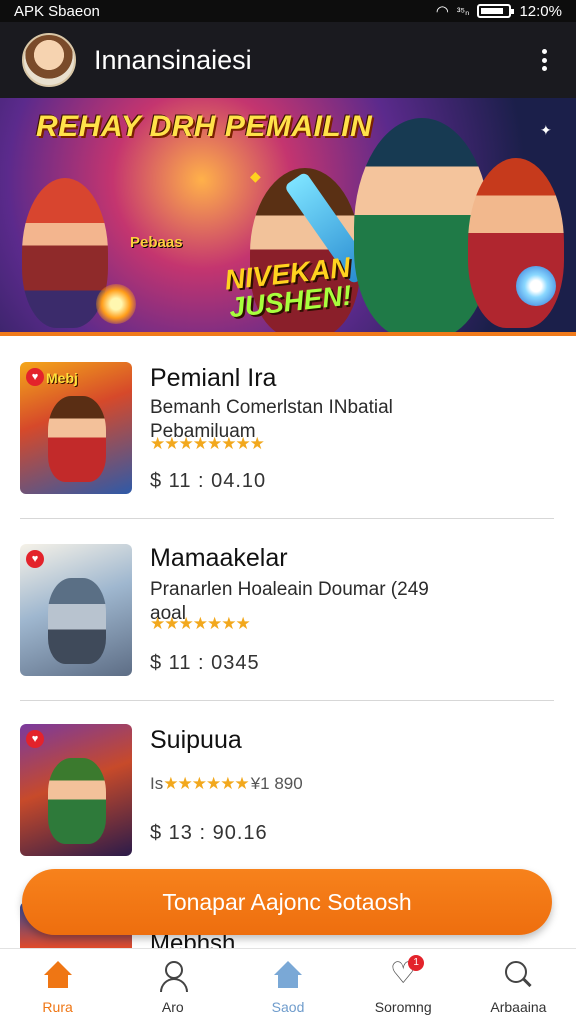 The width and height of the screenshot is (576, 1024). Describe the element at coordinates (205, 663) in the screenshot. I see `game-price: $ 11 : 0345` at that location.